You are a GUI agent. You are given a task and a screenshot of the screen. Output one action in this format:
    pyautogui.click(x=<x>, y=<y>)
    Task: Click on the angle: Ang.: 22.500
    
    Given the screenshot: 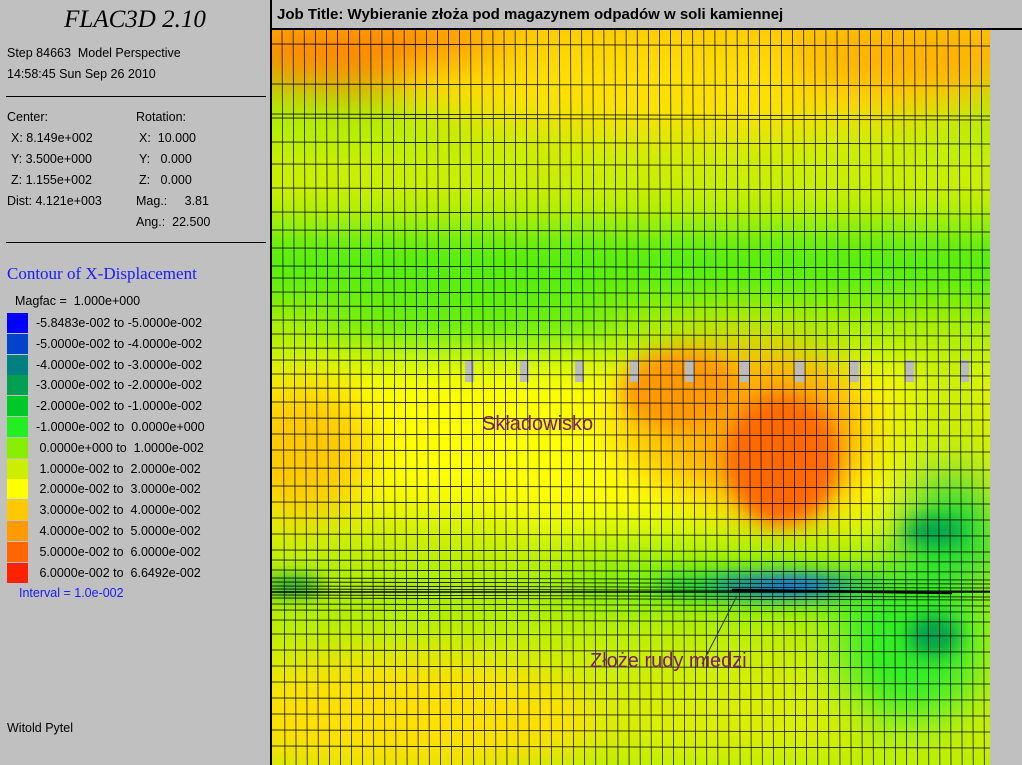 What is the action you would take?
    pyautogui.click(x=173, y=222)
    